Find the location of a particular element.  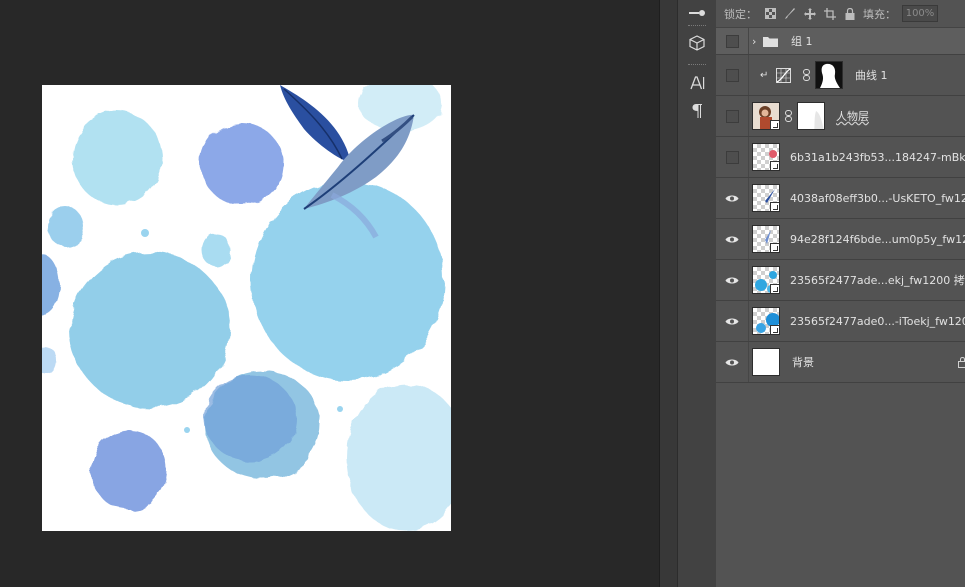

layer-name: 6b31a1b243fb53...184247-mBkhjf is located at coordinates (877, 157).